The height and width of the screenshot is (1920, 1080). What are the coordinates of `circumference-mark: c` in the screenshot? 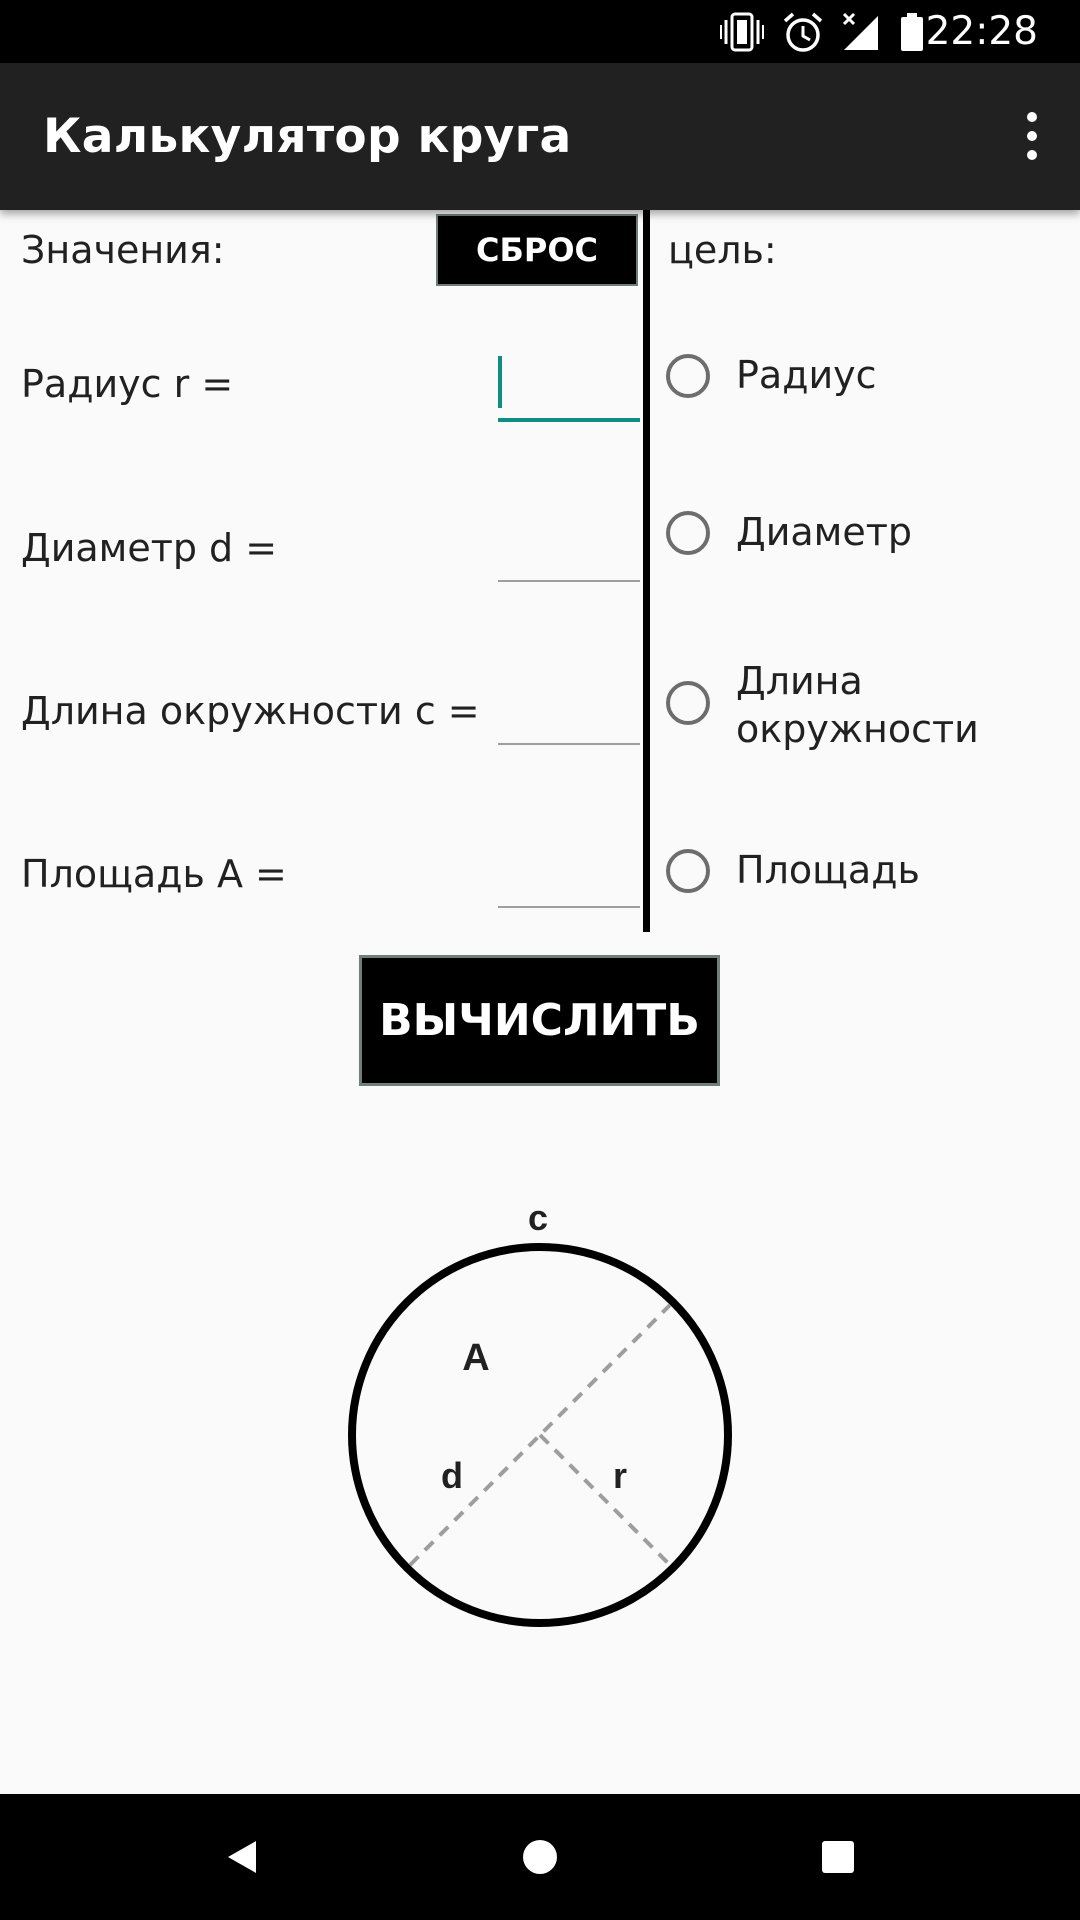 It's located at (538, 1217).